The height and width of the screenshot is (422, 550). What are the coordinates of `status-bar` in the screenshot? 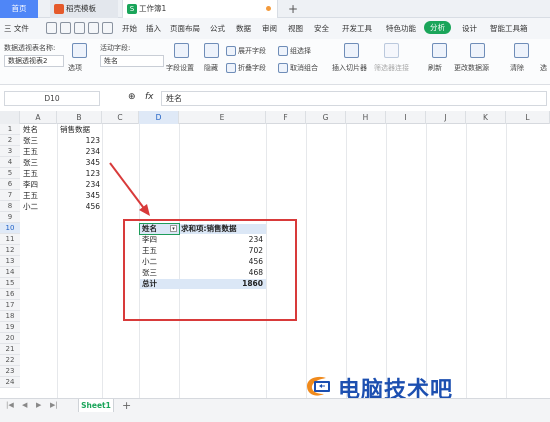 It's located at (275, 417).